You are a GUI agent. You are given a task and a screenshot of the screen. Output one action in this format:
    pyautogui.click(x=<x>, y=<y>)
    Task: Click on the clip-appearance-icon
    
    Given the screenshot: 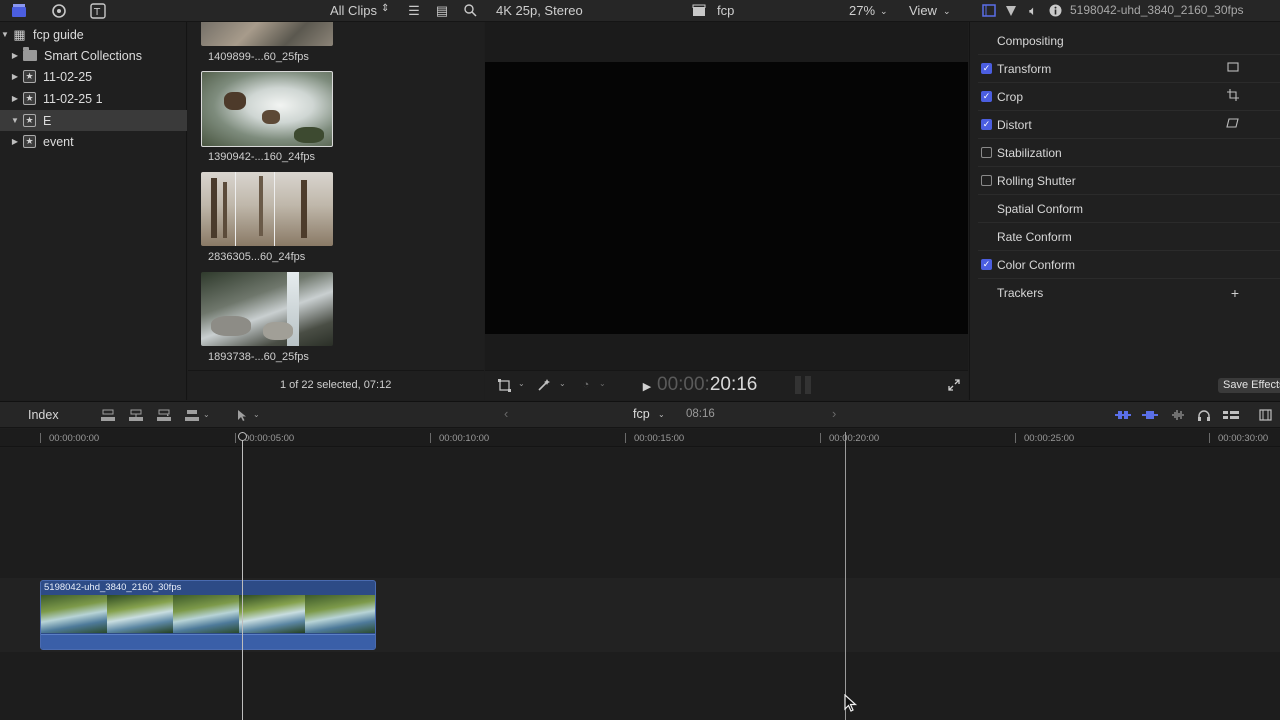 What is the action you would take?
    pyautogui.click(x=1231, y=415)
    